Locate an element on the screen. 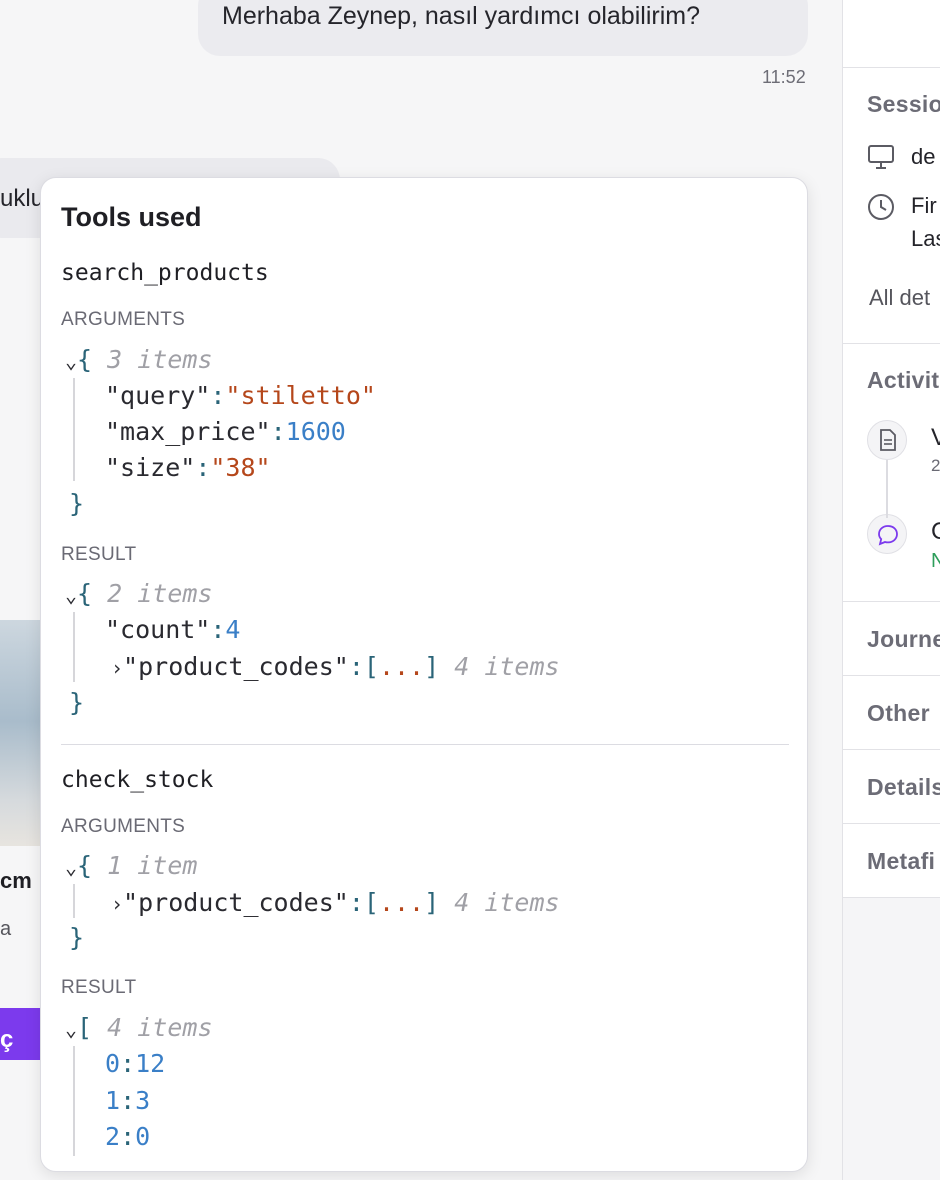 The height and width of the screenshot is (1180, 940). journey-section: Journe is located at coordinates (891, 639).